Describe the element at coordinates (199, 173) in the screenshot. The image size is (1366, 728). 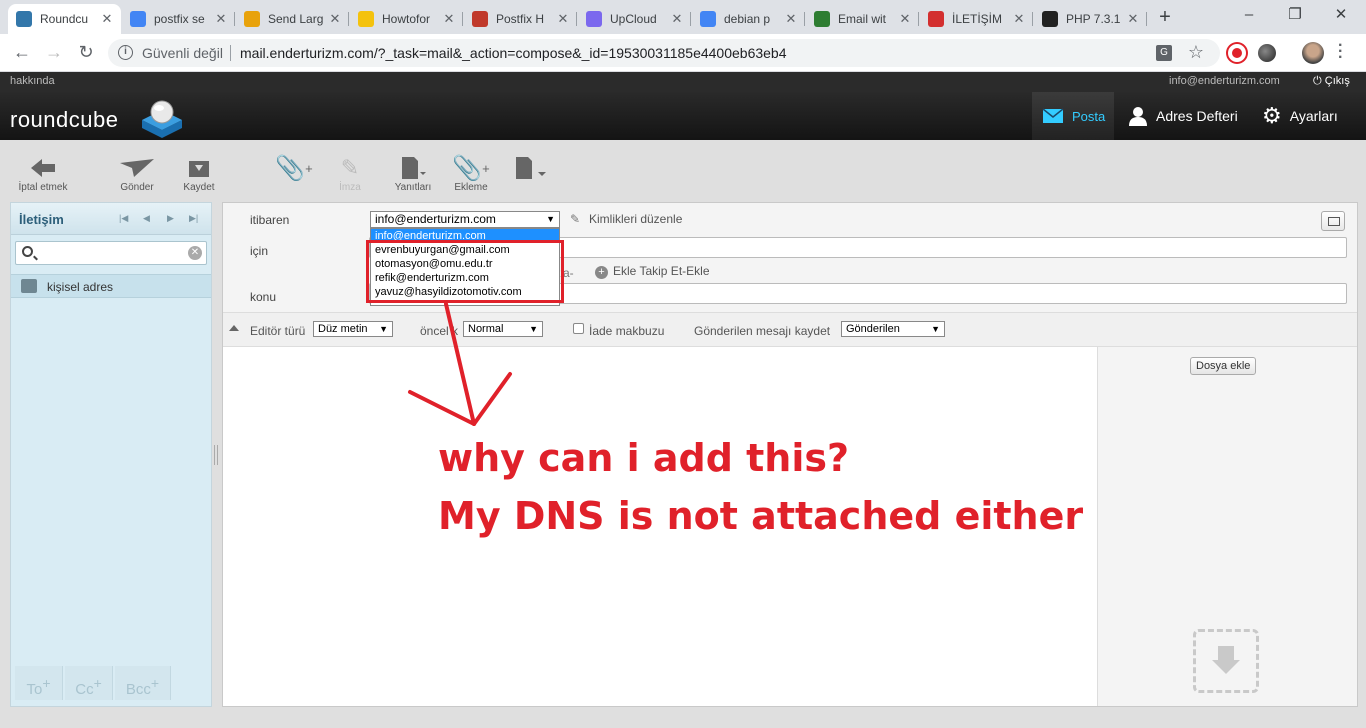
I see `save-button: Kaydet` at that location.